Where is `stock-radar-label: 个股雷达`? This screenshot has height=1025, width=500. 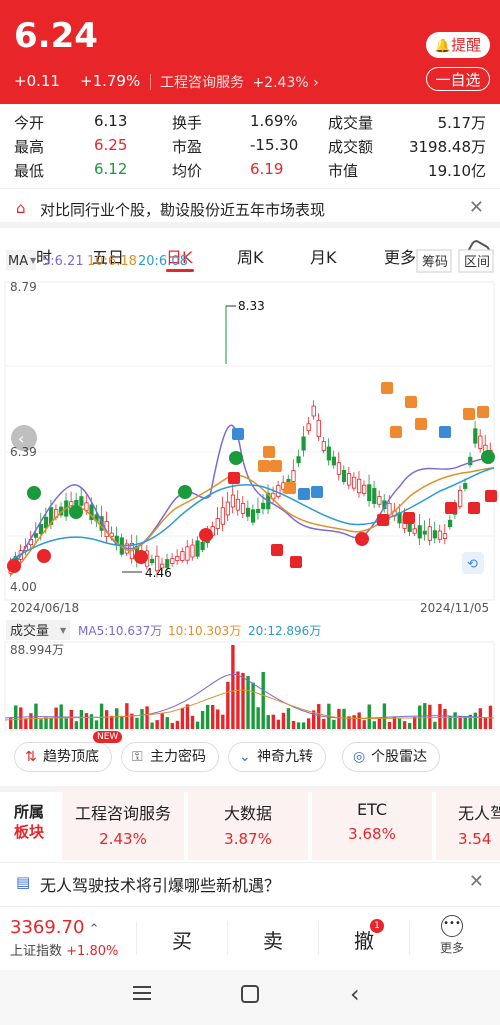
stock-radar-label: 个股雷达 is located at coordinates (399, 757).